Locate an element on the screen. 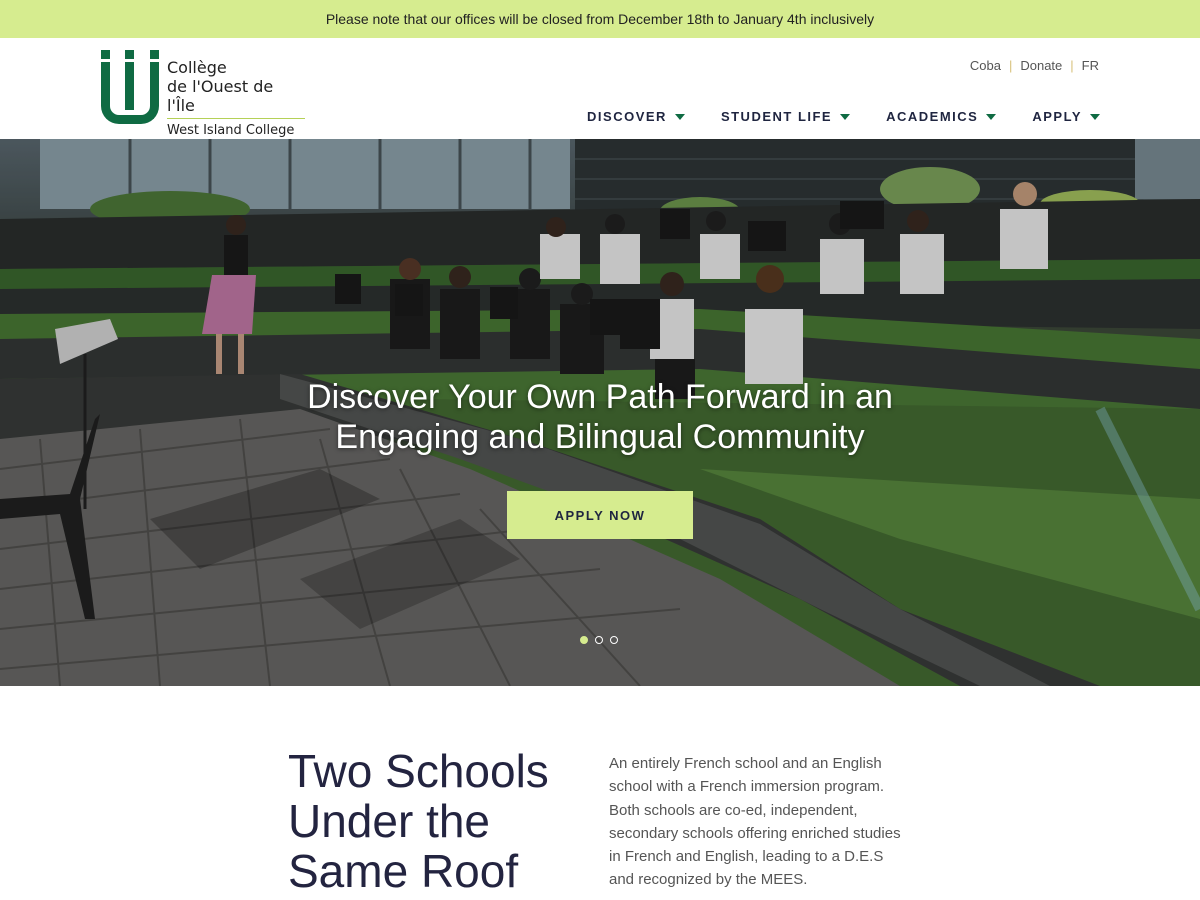  main-nav: DISCOVER STUDENT LIFE ACADEMICS APPLY is located at coordinates (825, 116).